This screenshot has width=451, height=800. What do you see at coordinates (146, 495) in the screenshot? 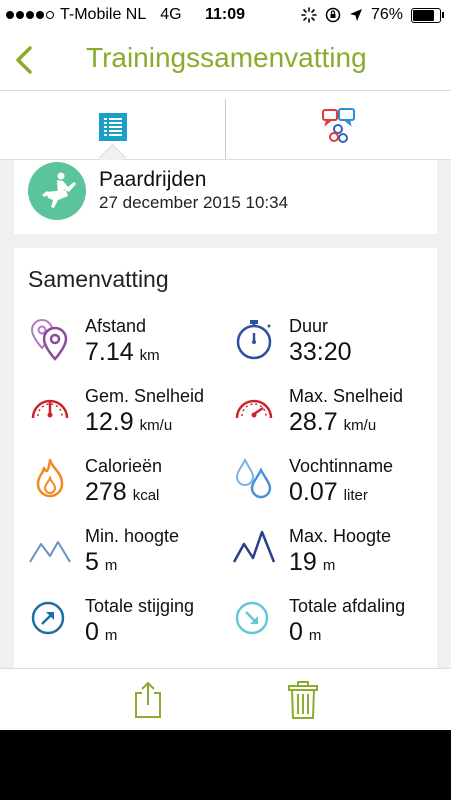
I see `stat-unit: kcal` at bounding box center [146, 495].